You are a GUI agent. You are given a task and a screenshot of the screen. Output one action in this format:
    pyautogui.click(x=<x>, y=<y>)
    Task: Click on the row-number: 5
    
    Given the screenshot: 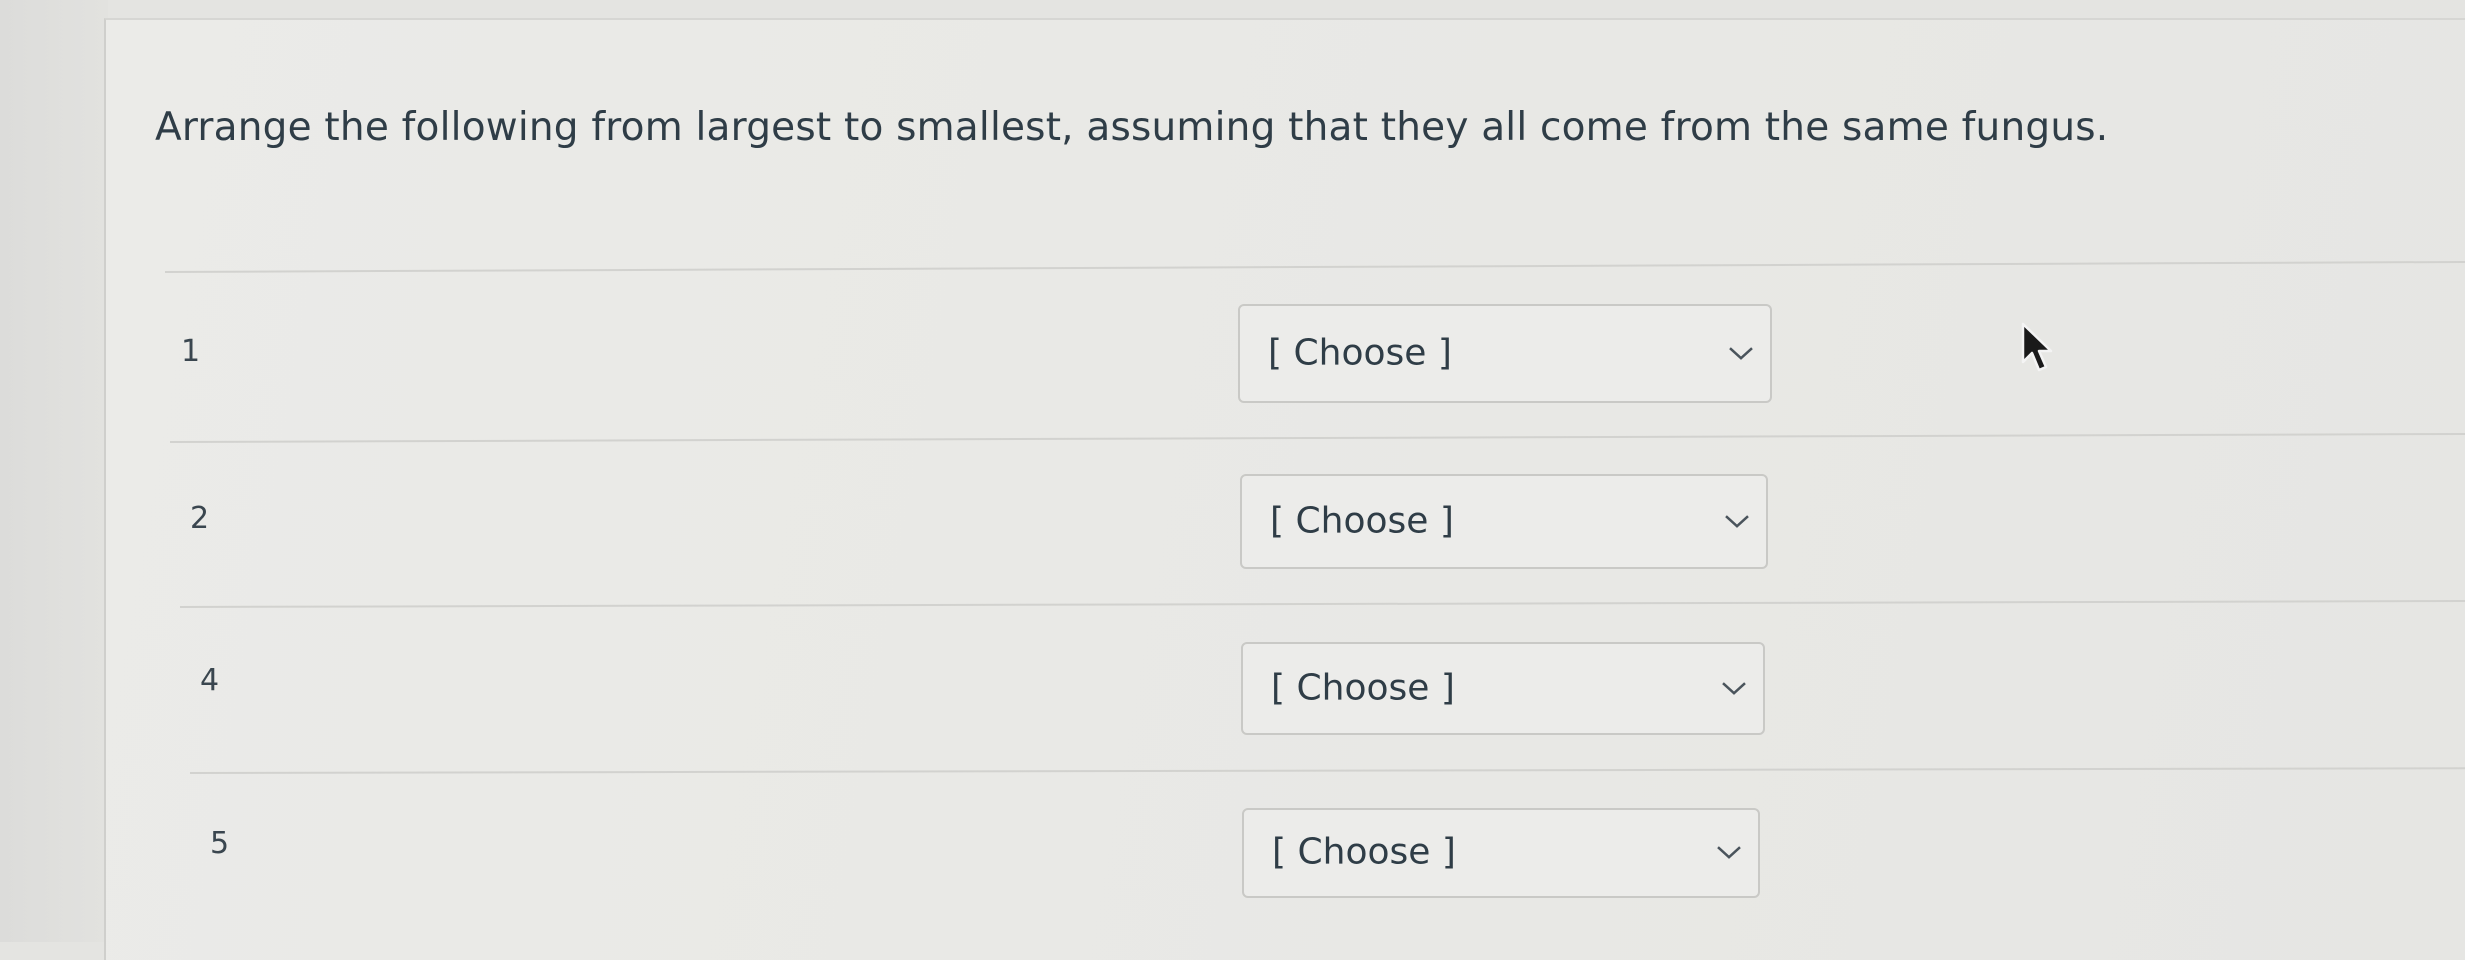 What is the action you would take?
    pyautogui.click(x=220, y=843)
    